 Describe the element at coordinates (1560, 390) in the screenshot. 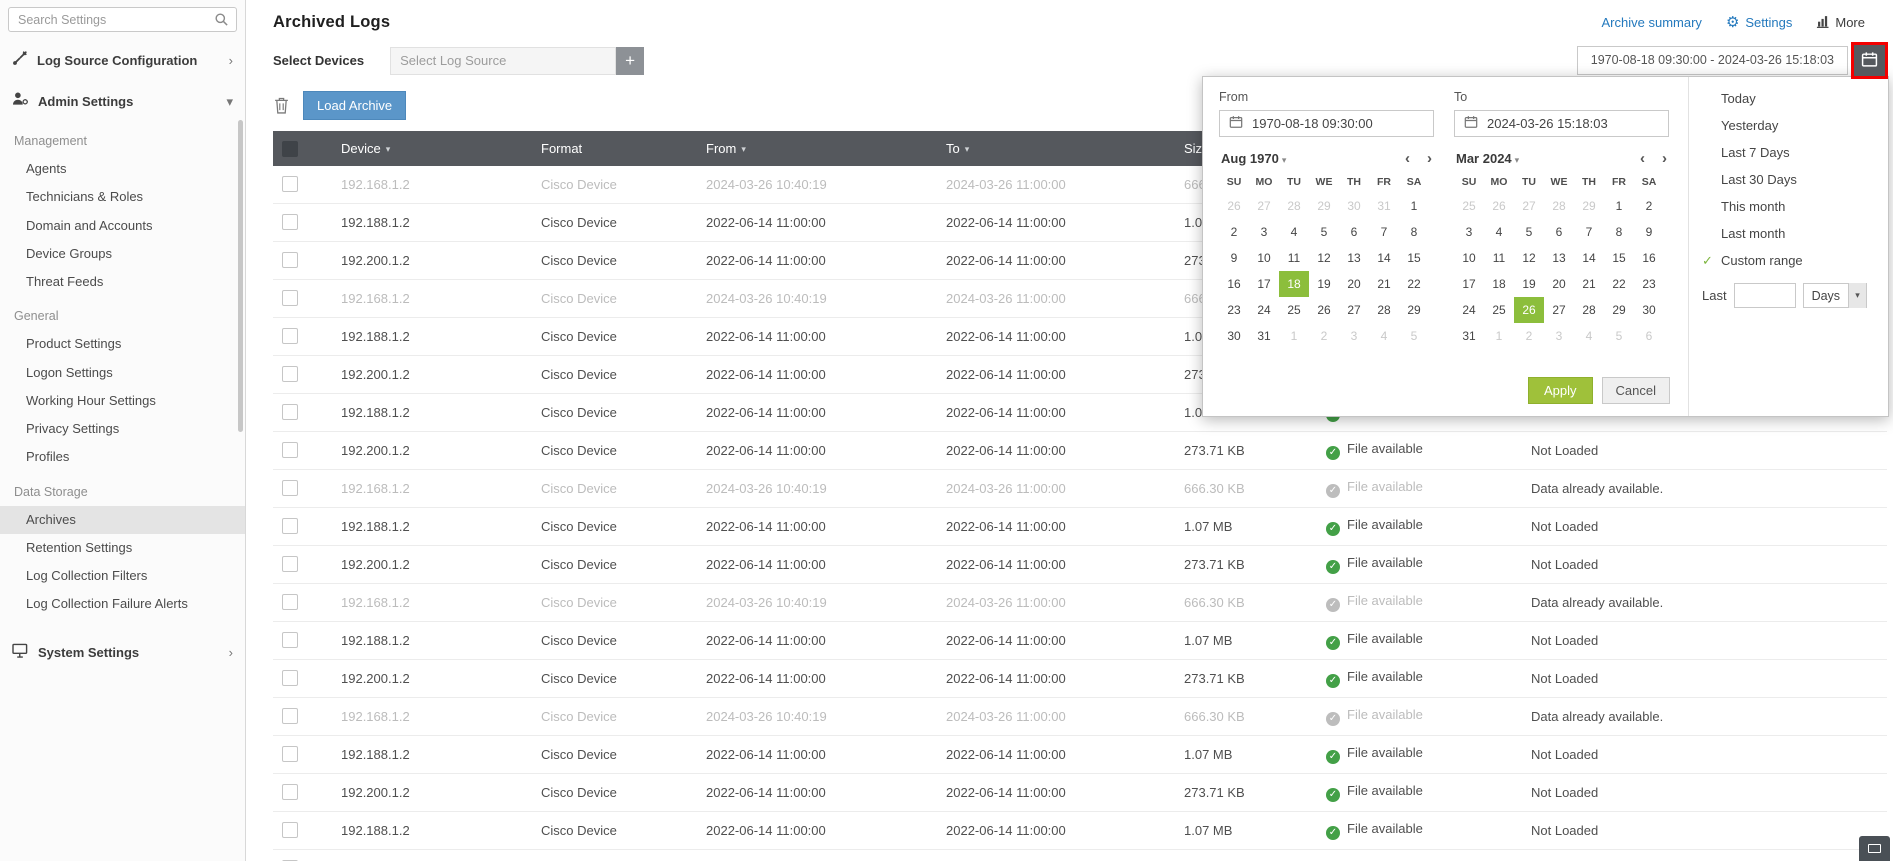

I see `apply-button: Apply` at that location.